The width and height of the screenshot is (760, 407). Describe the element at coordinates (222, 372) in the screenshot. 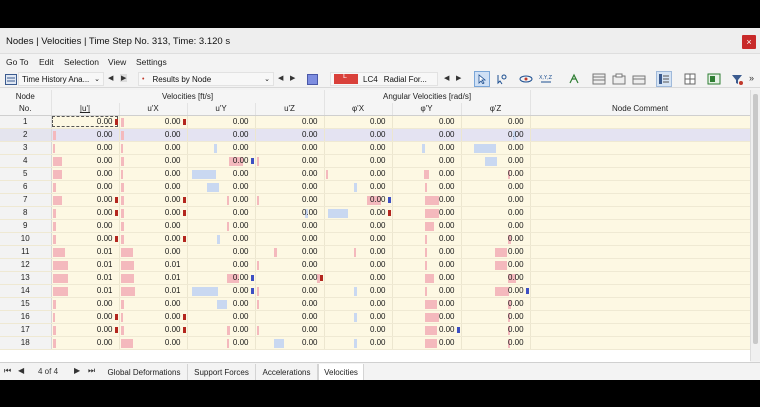

I see `tab-support-forces: Support Forces` at that location.